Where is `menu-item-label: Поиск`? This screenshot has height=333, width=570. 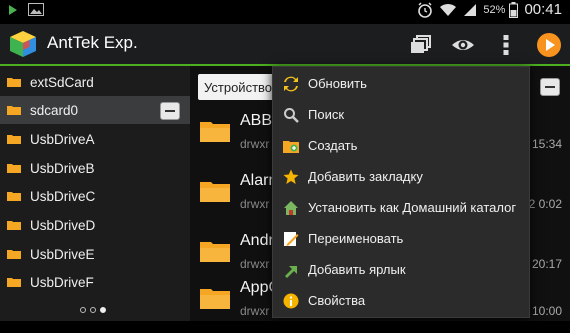
menu-item-label: Поиск is located at coordinates (326, 114).